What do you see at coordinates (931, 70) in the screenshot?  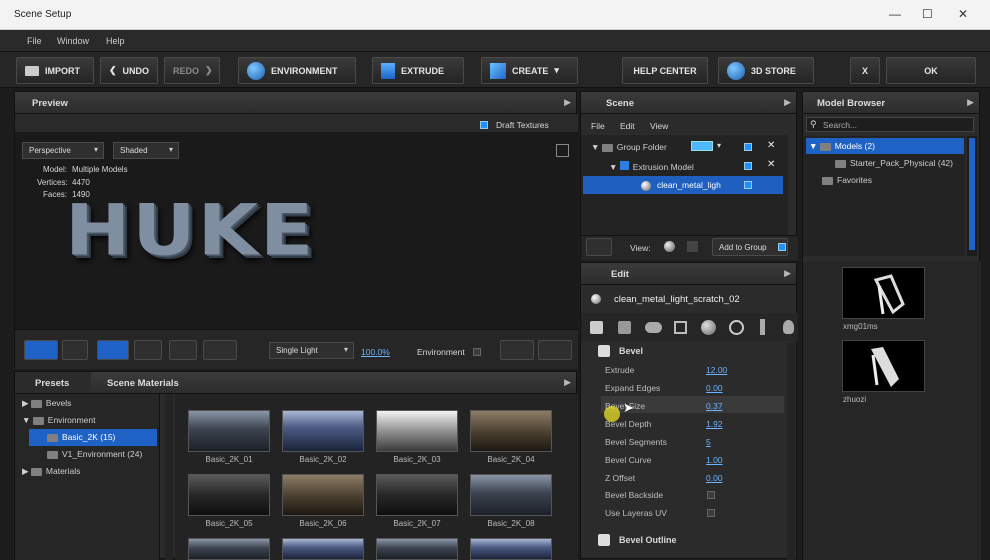 I see `ok-button: OK` at bounding box center [931, 70].